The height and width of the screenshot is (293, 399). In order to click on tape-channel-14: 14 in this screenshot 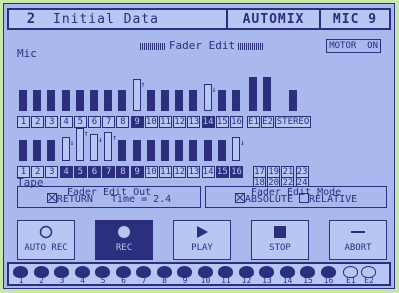, I will do `click(208, 172)`.